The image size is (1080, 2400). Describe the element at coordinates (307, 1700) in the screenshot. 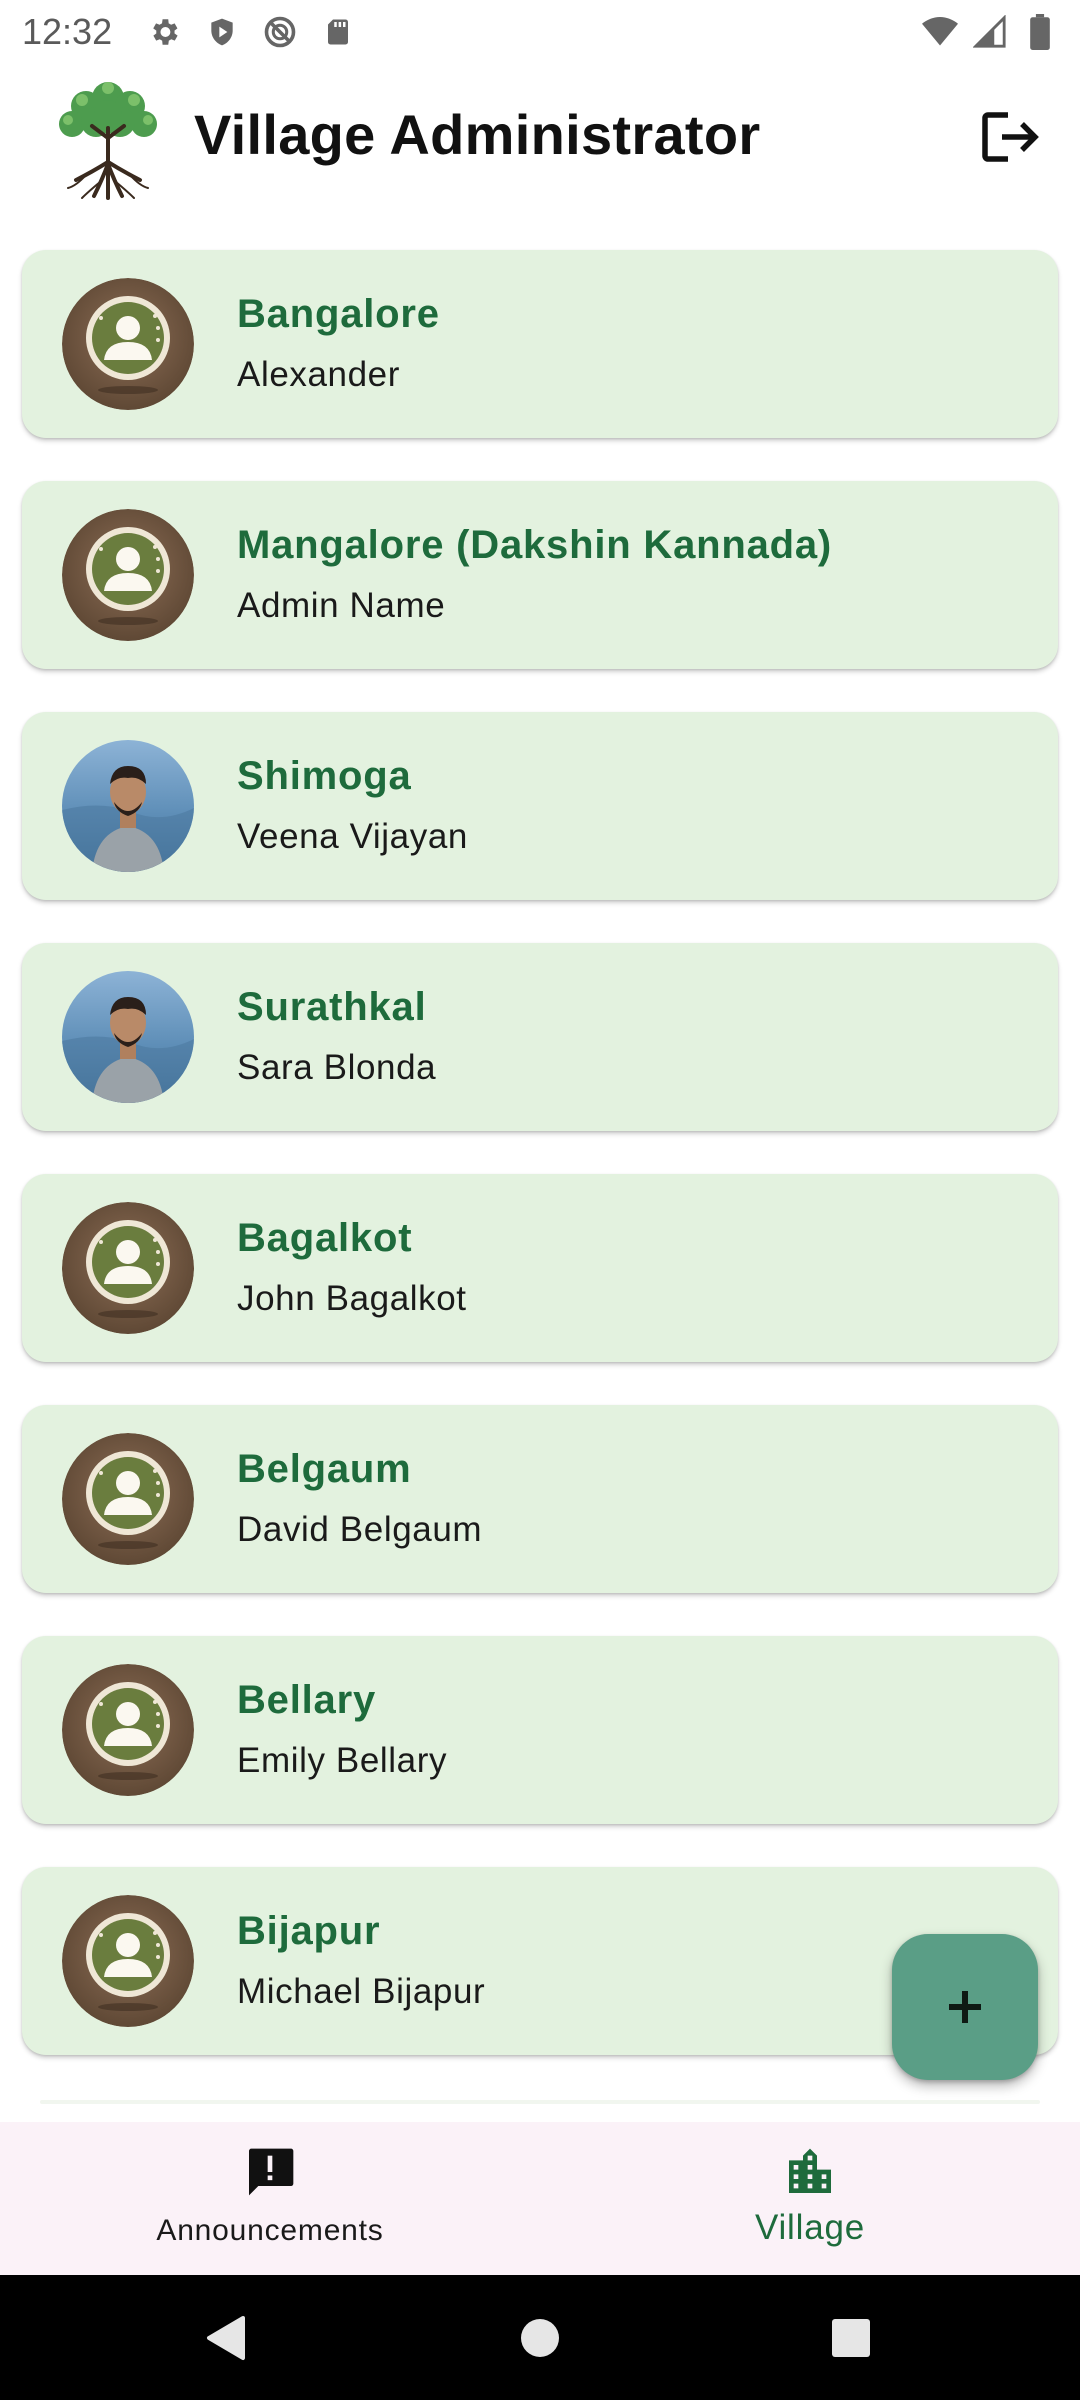

I see `village-name: Bellary` at that location.